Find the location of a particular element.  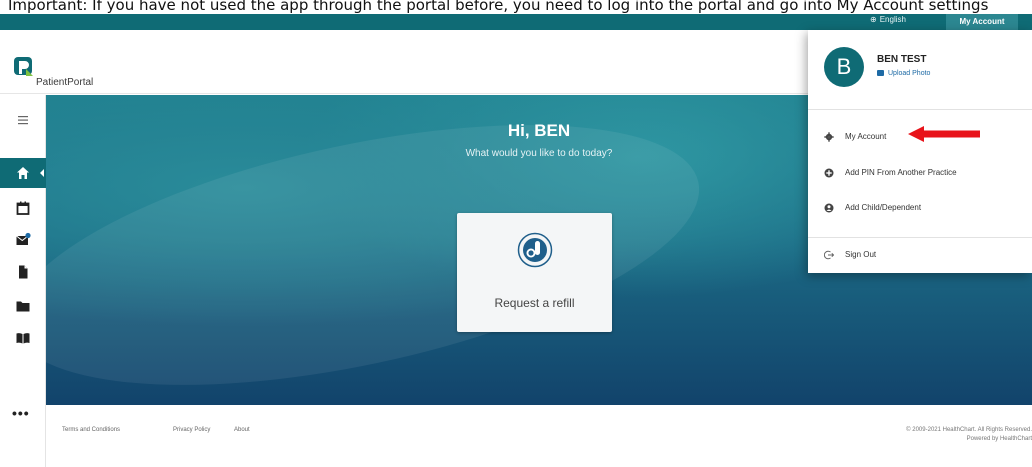

user-name: BEN TEST is located at coordinates (902, 59).